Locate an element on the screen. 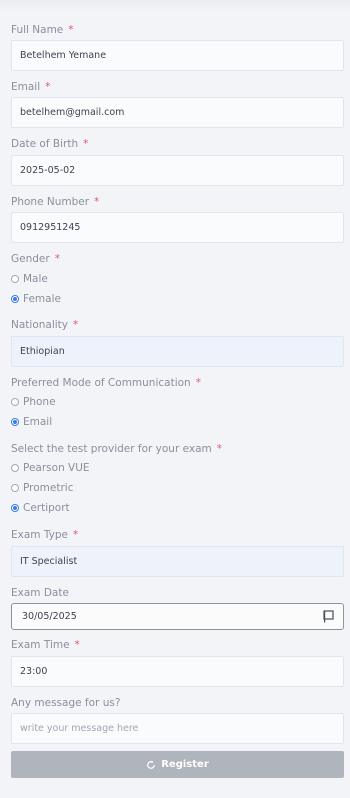 The image size is (350, 798). calendar-icon is located at coordinates (328, 616).